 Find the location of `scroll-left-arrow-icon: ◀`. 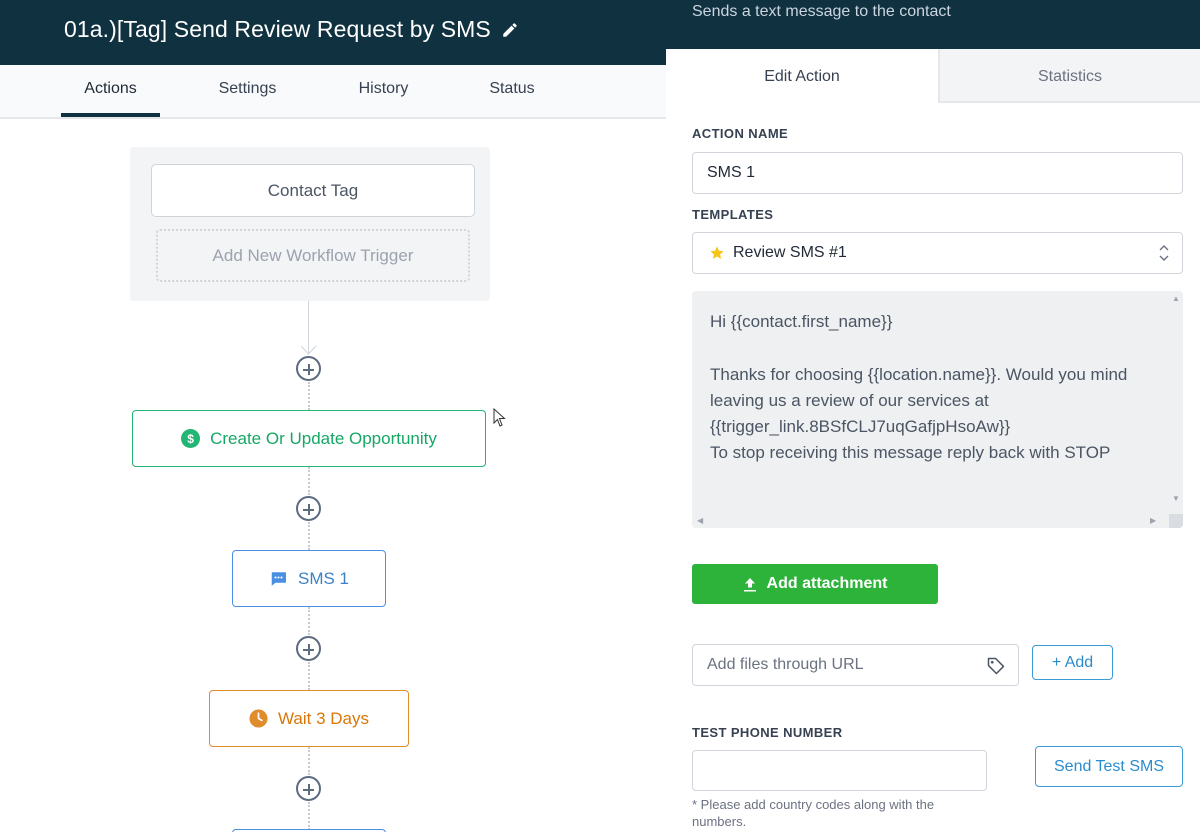

scroll-left-arrow-icon: ◀ is located at coordinates (700, 520).